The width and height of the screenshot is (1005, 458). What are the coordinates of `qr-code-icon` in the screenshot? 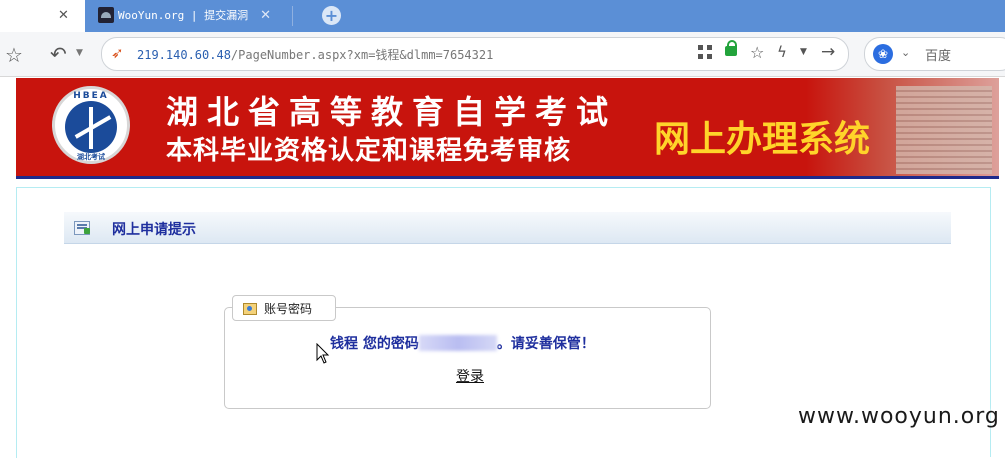 It's located at (705, 52).